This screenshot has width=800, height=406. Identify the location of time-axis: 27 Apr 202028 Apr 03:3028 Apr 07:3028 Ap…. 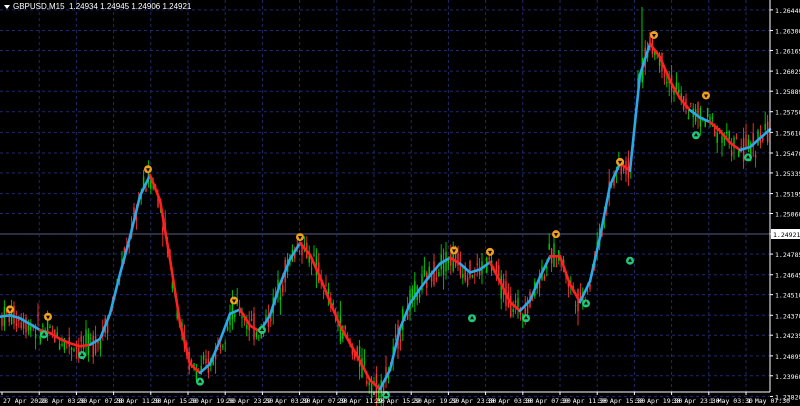
(395, 398).